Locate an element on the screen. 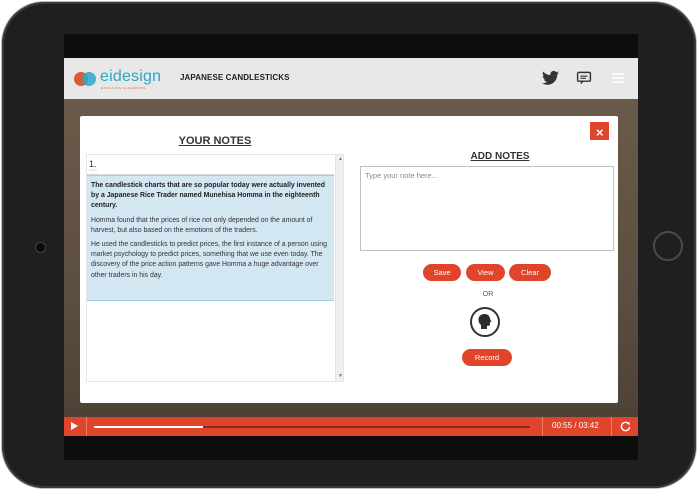  note-number: 1. is located at coordinates (93, 165).